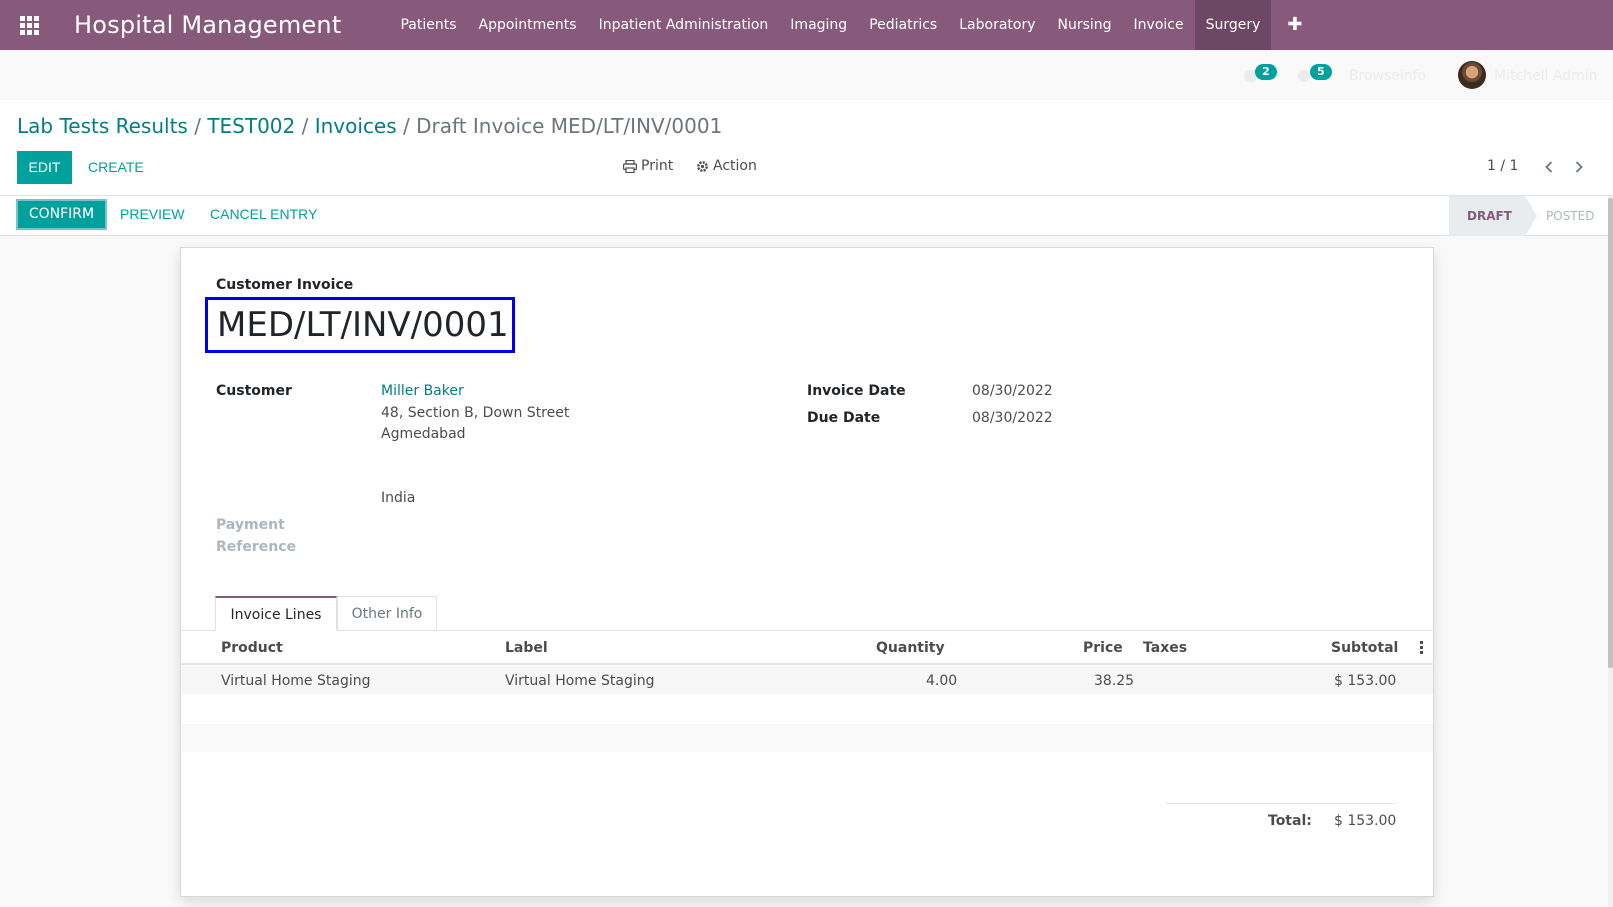  I want to click on scrollbar-thumb, so click(1610, 433).